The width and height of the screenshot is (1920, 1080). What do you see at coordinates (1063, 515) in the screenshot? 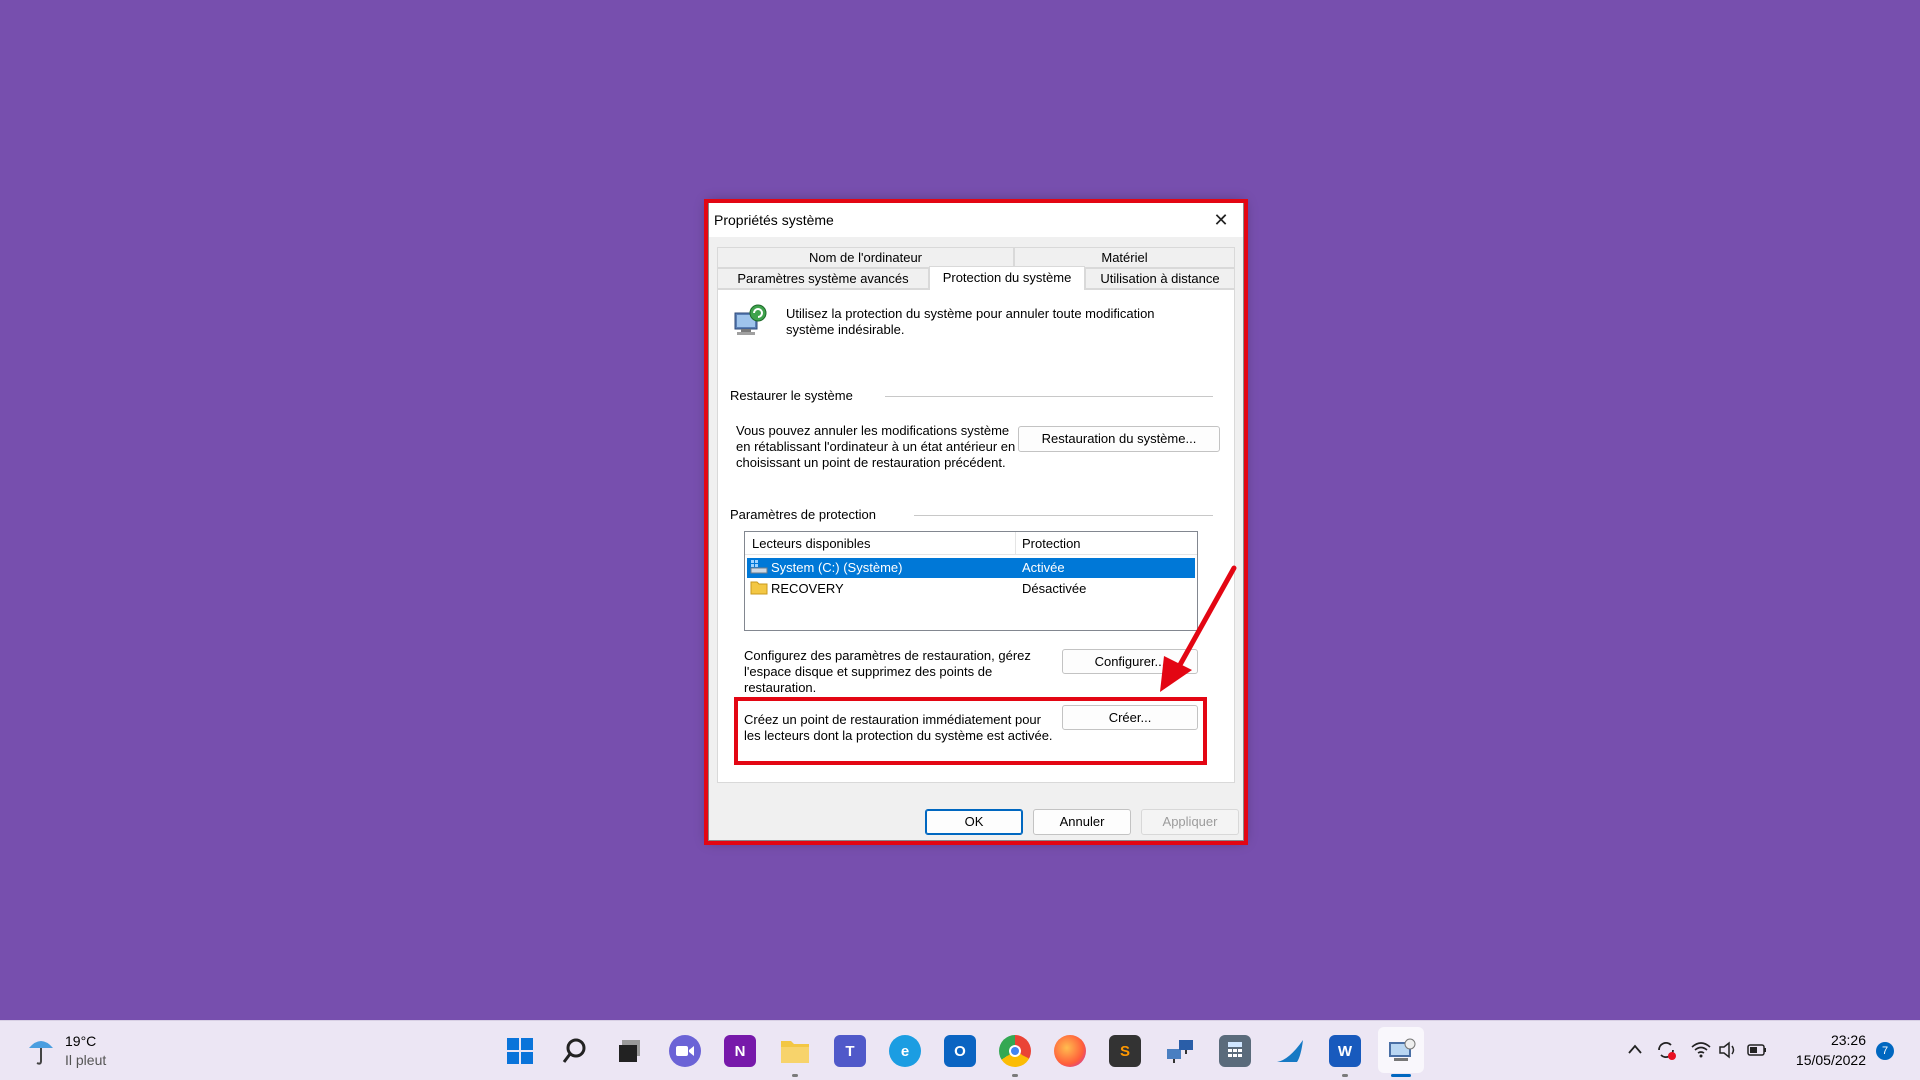
I see `protection-group-line` at bounding box center [1063, 515].